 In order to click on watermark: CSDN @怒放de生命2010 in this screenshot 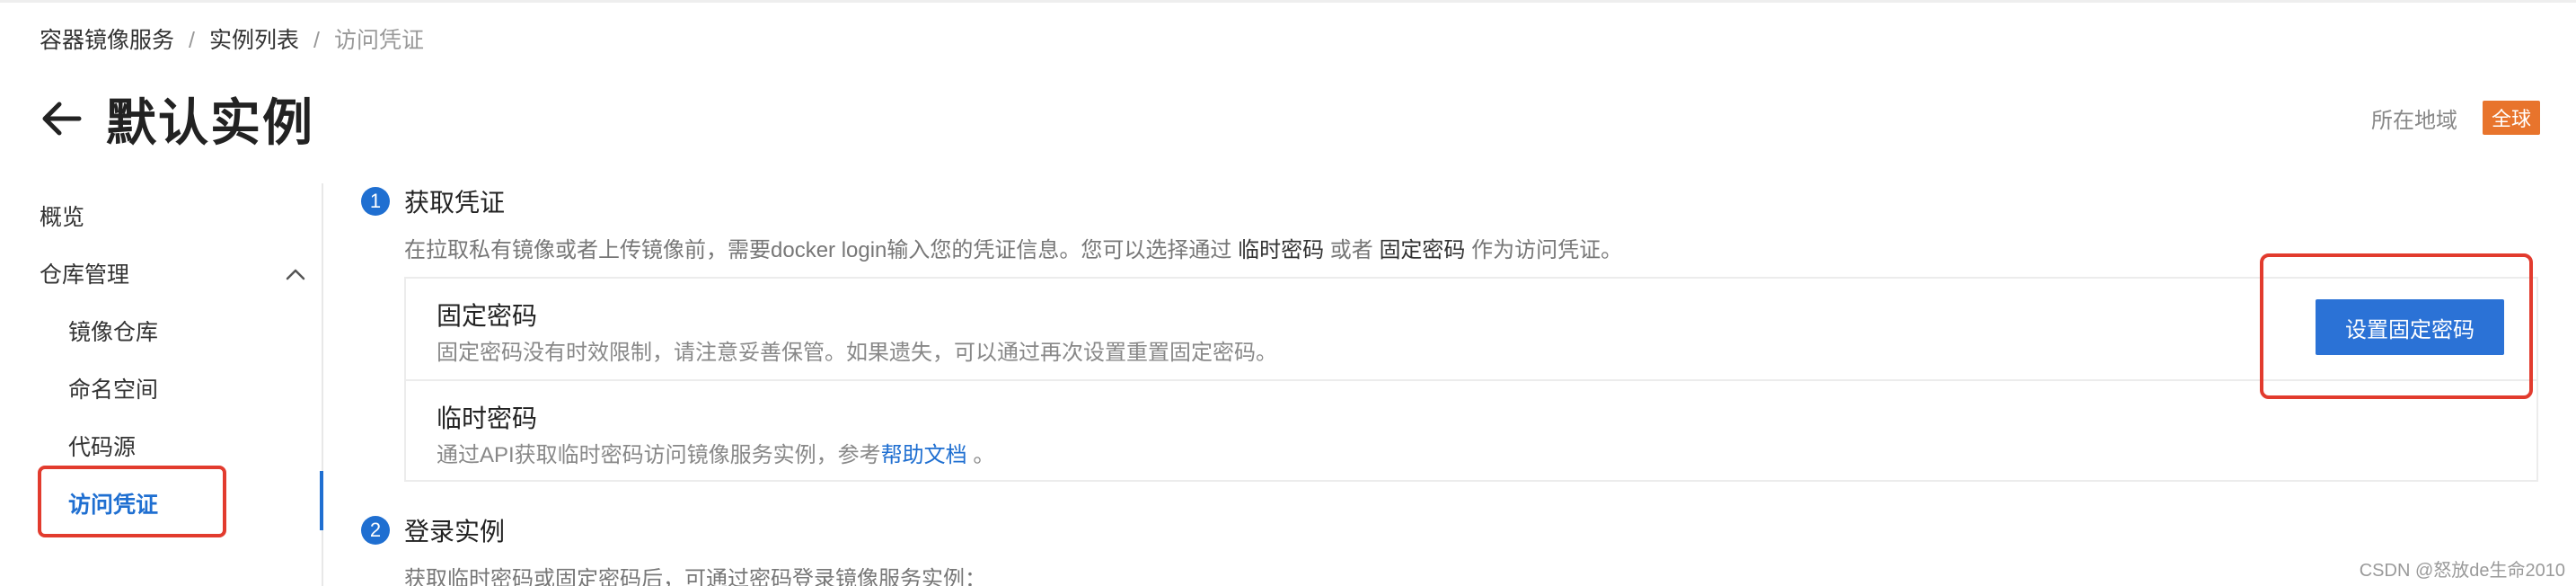, I will do `click(2462, 571)`.